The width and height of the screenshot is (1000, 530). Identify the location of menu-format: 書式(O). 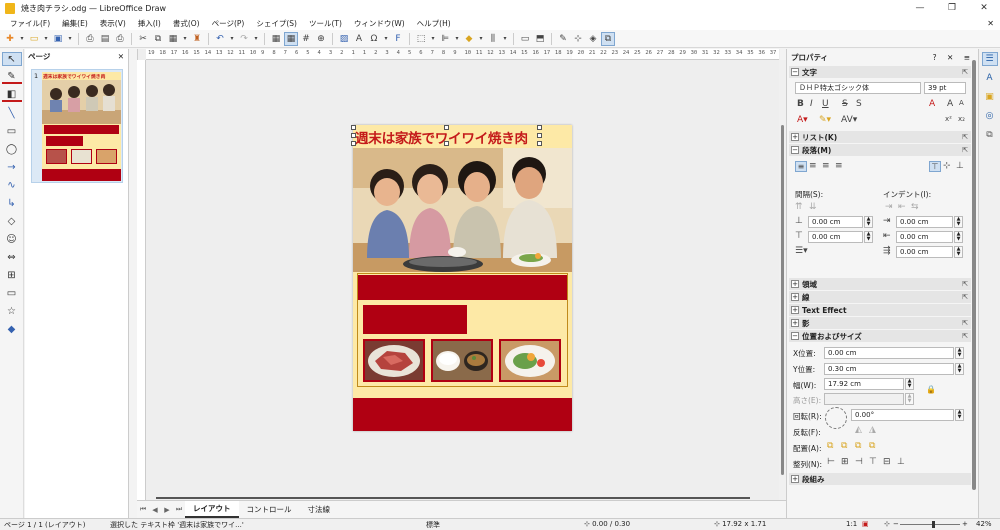
(186, 23).